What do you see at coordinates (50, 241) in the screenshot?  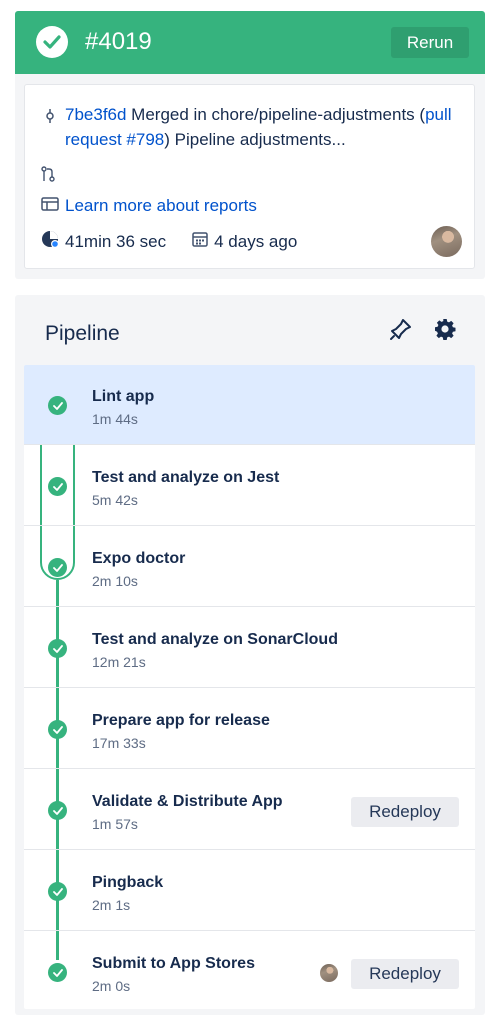 I see `clock-icon` at bounding box center [50, 241].